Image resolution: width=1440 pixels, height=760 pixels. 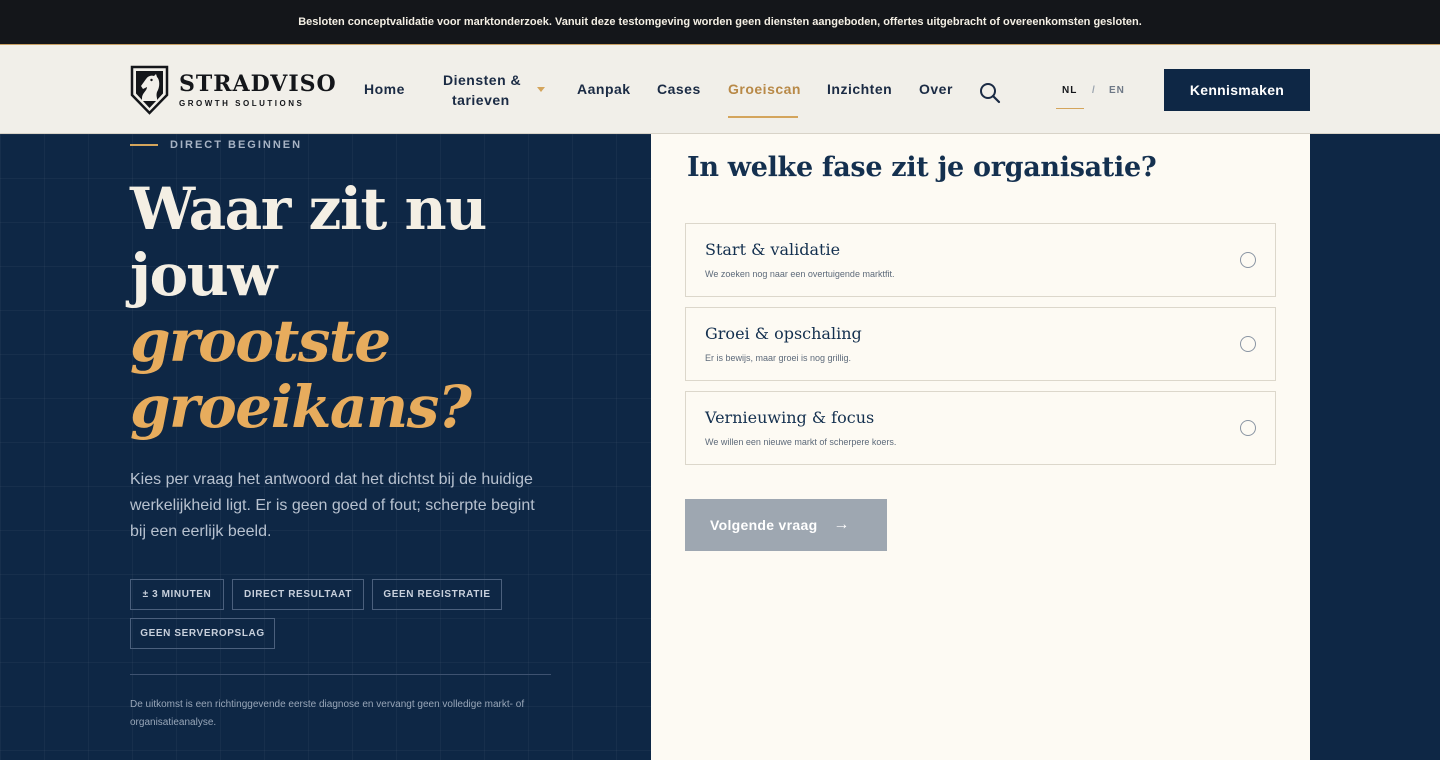 I want to click on option-title: Groei & opschaling, so click(x=783, y=333).